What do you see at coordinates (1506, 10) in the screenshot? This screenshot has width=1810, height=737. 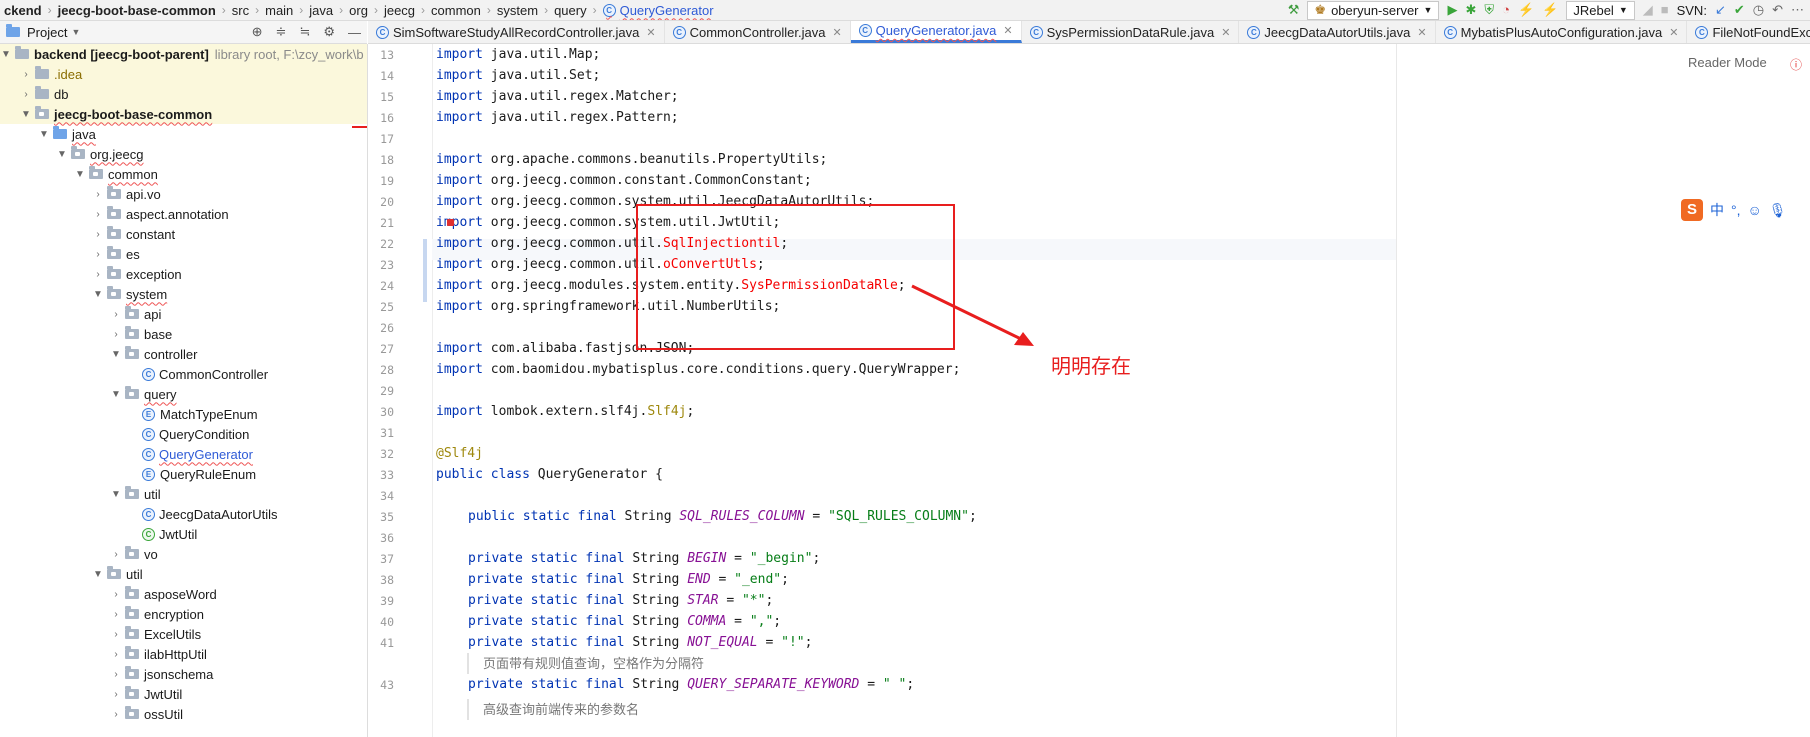 I see `profile-icon: ◔` at bounding box center [1506, 10].